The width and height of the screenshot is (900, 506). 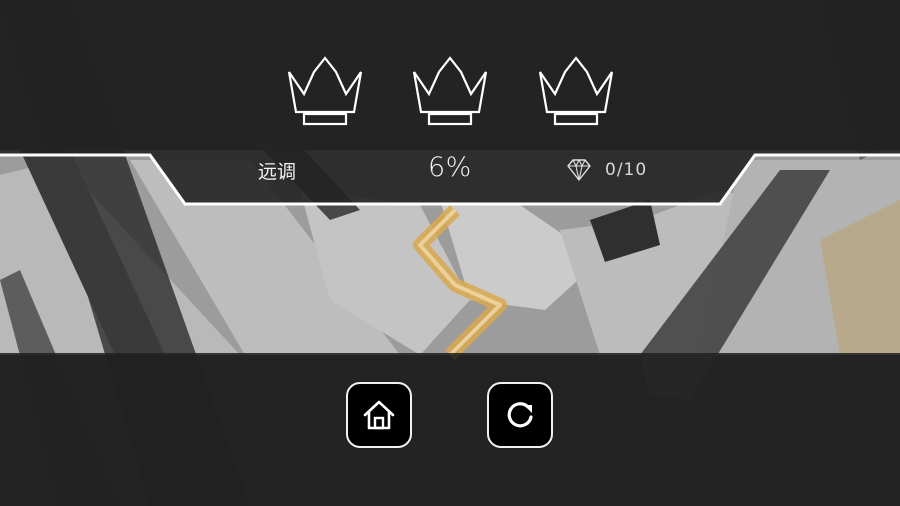 I want to click on gem-count: 0/10, so click(x=626, y=170).